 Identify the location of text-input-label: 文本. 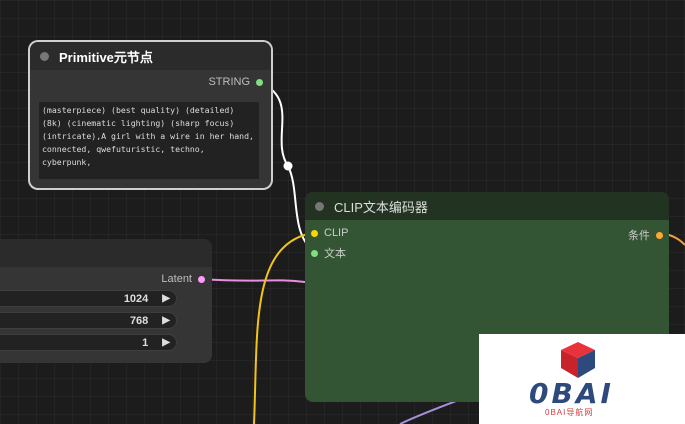
(335, 254).